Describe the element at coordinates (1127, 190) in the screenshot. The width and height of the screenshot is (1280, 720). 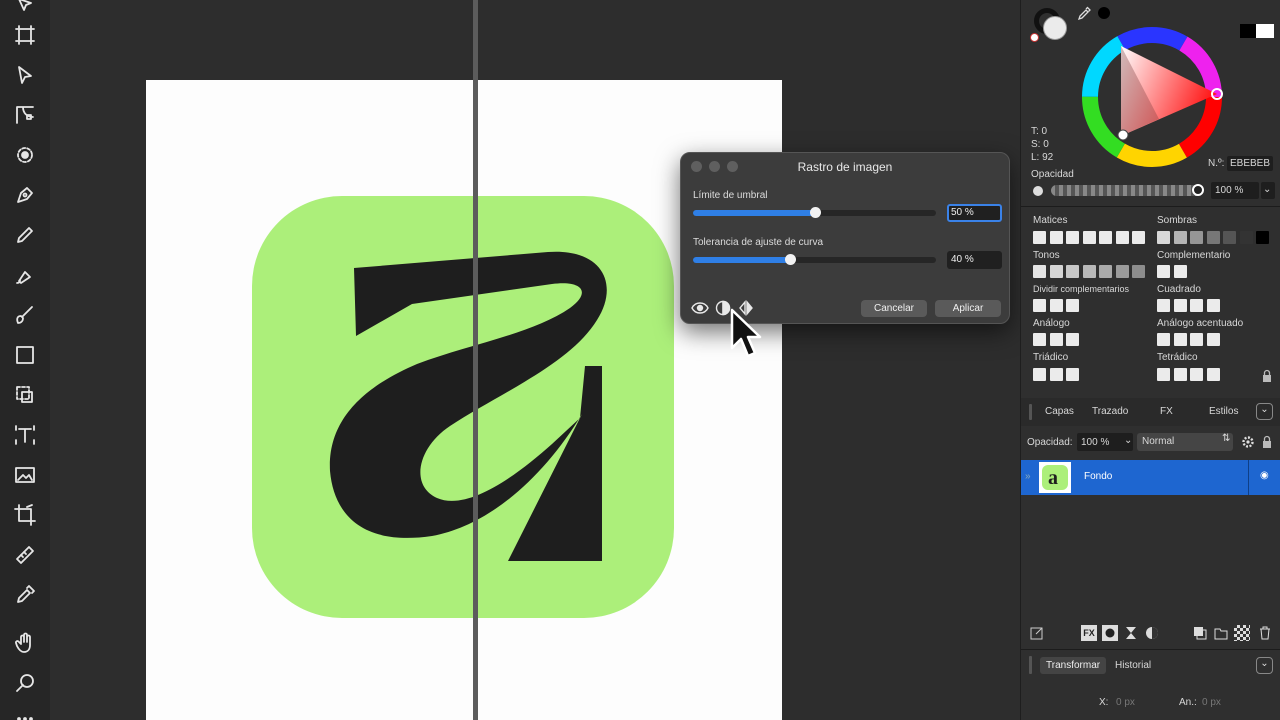
I see `opacity-slider` at that location.